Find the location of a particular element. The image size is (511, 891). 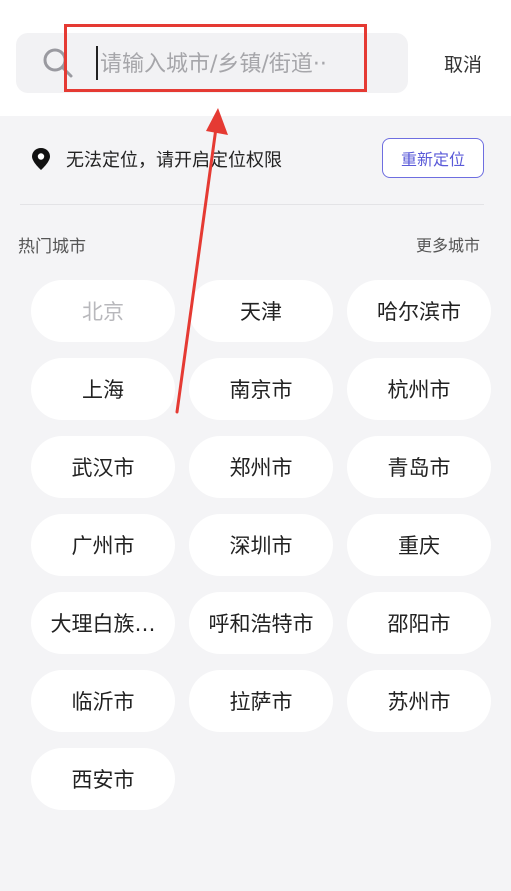

city-button: 临沂市 is located at coordinates (103, 701).